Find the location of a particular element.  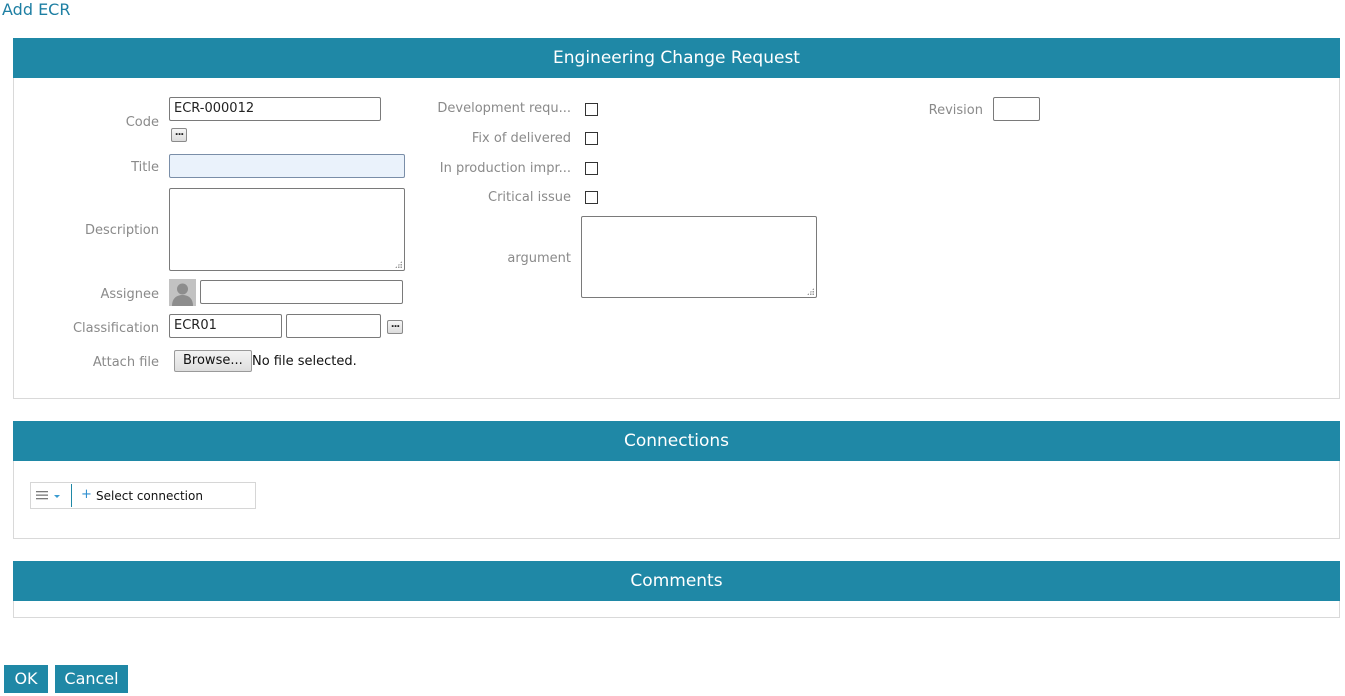

in-production-checkbox is located at coordinates (591, 168).